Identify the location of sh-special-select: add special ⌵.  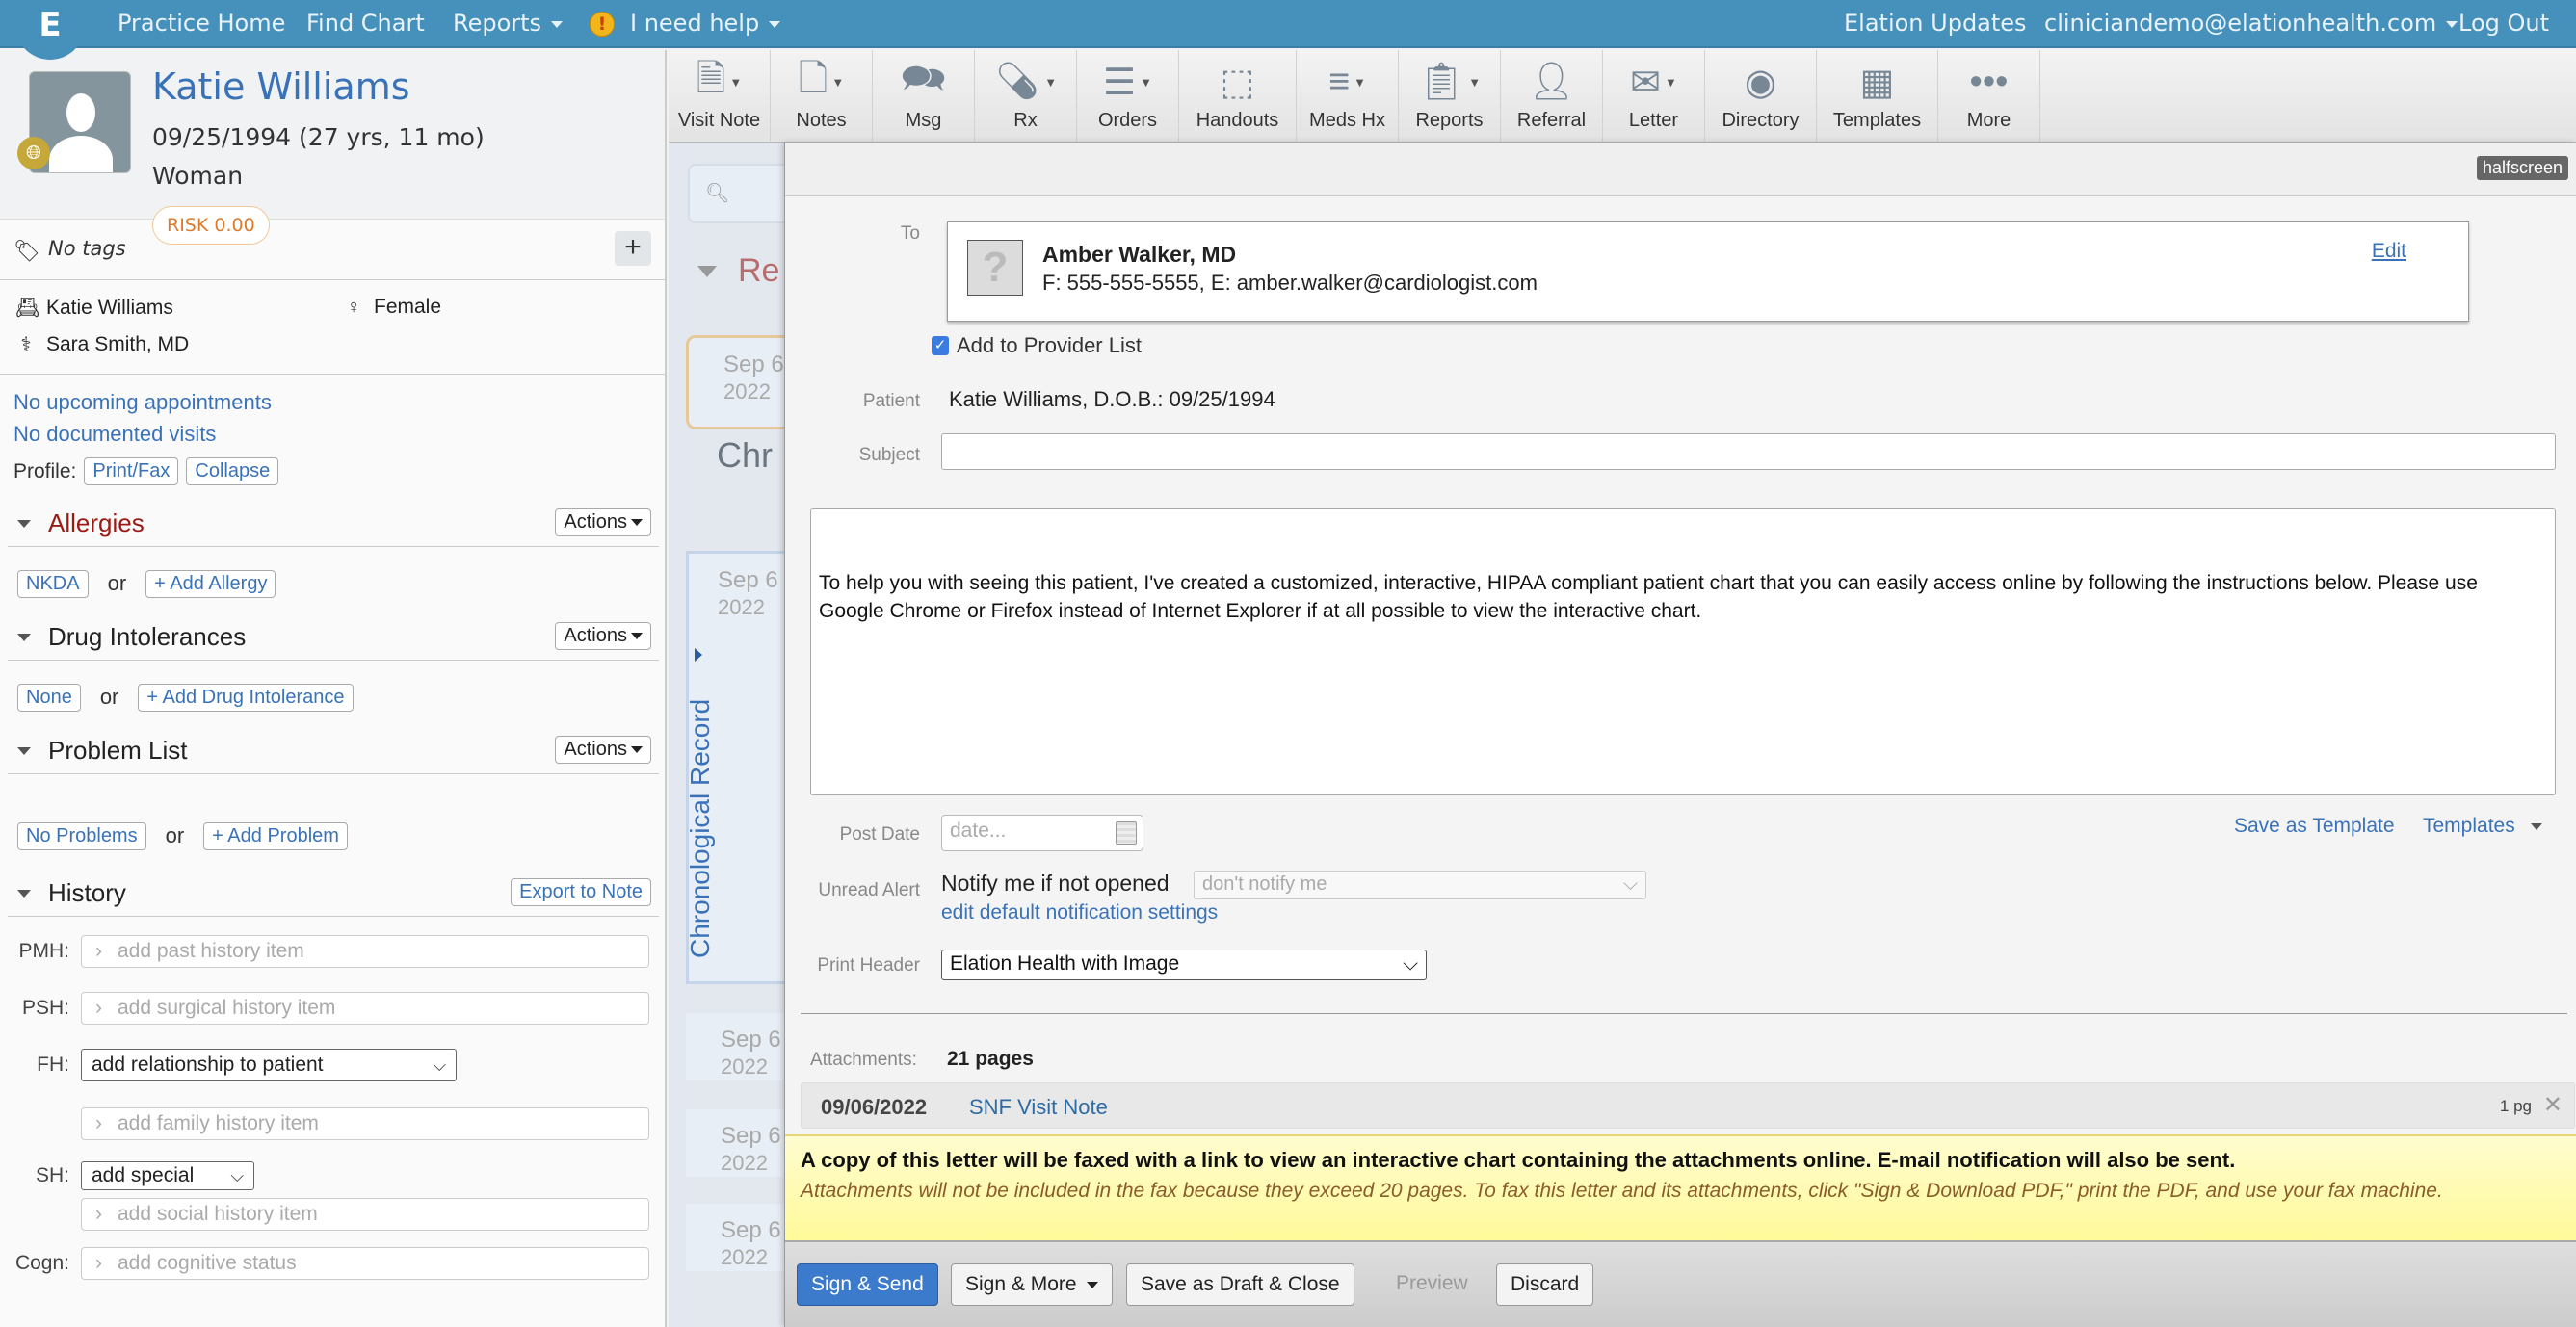
(167, 1175).